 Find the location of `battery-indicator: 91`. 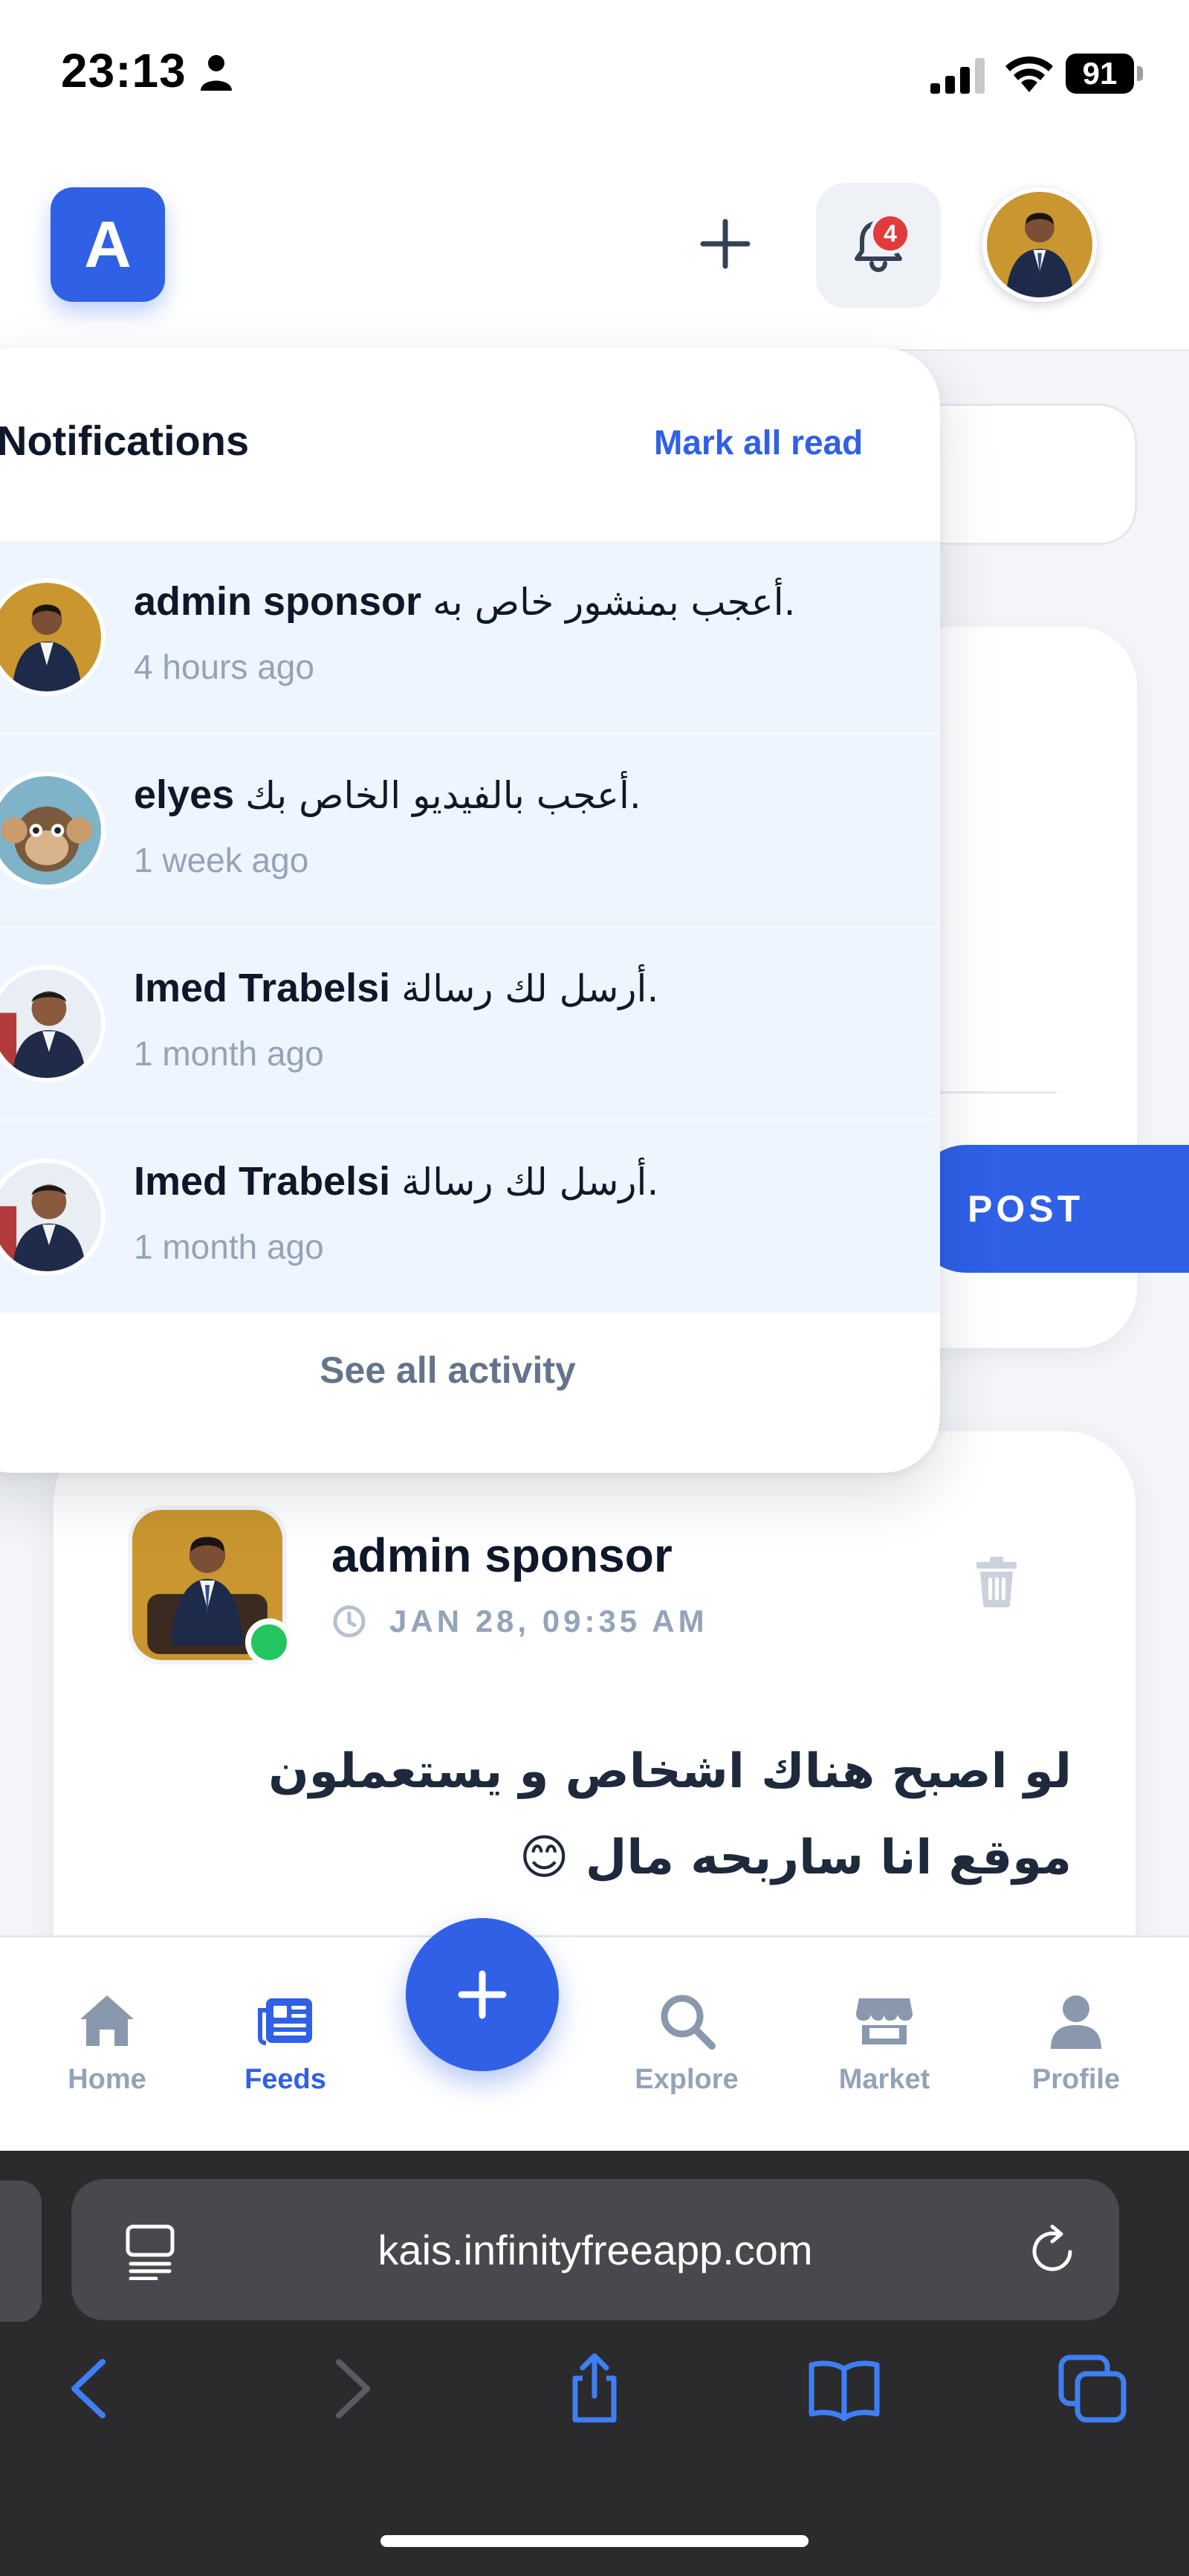

battery-indicator: 91 is located at coordinates (1104, 74).